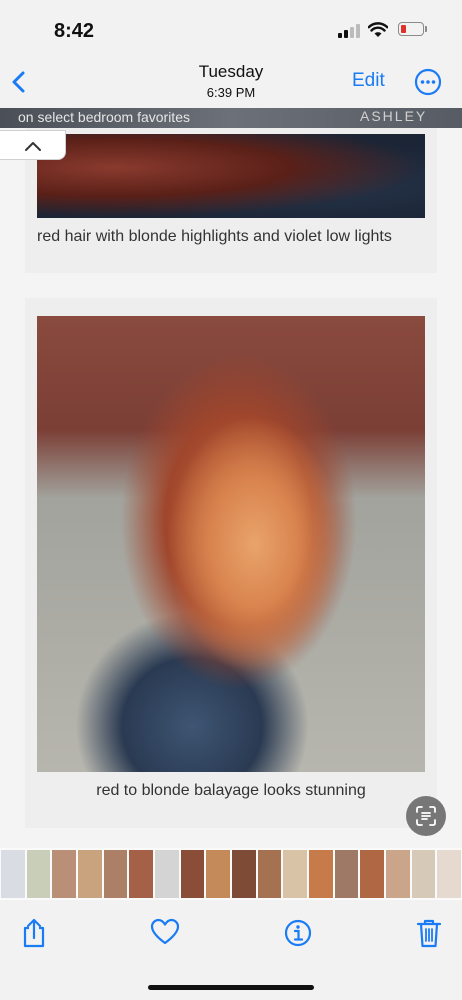  I want to click on status-bar: 8:42, so click(231, 28).